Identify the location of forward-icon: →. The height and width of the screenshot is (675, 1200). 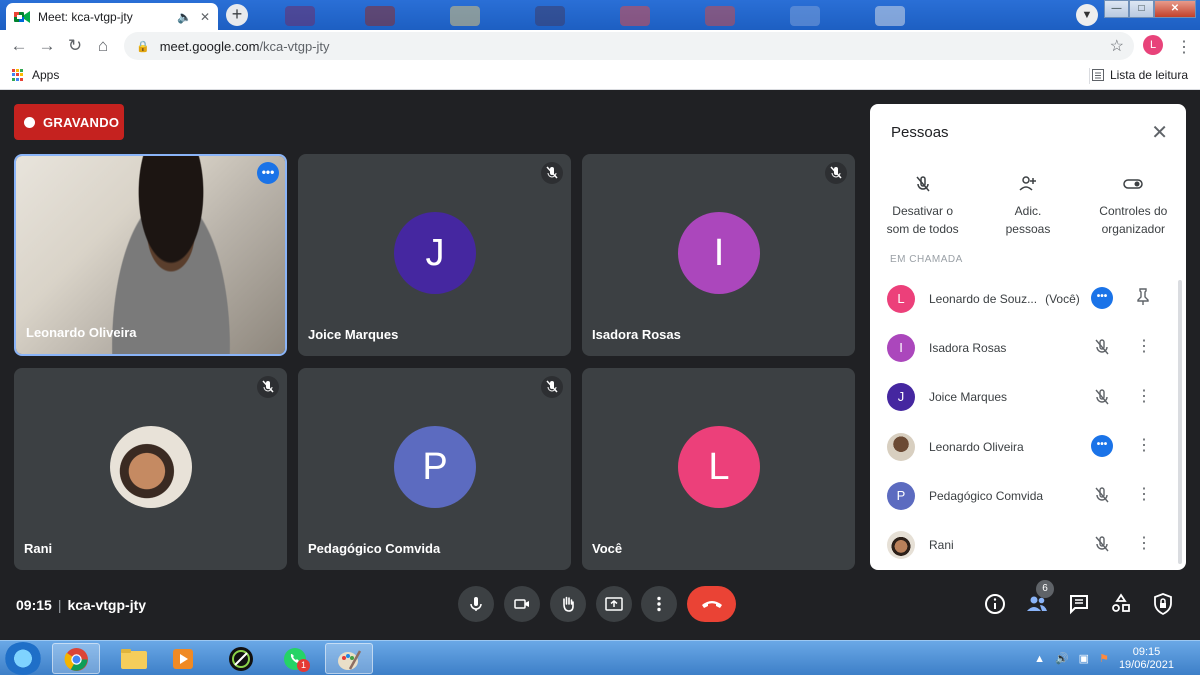
(47, 46).